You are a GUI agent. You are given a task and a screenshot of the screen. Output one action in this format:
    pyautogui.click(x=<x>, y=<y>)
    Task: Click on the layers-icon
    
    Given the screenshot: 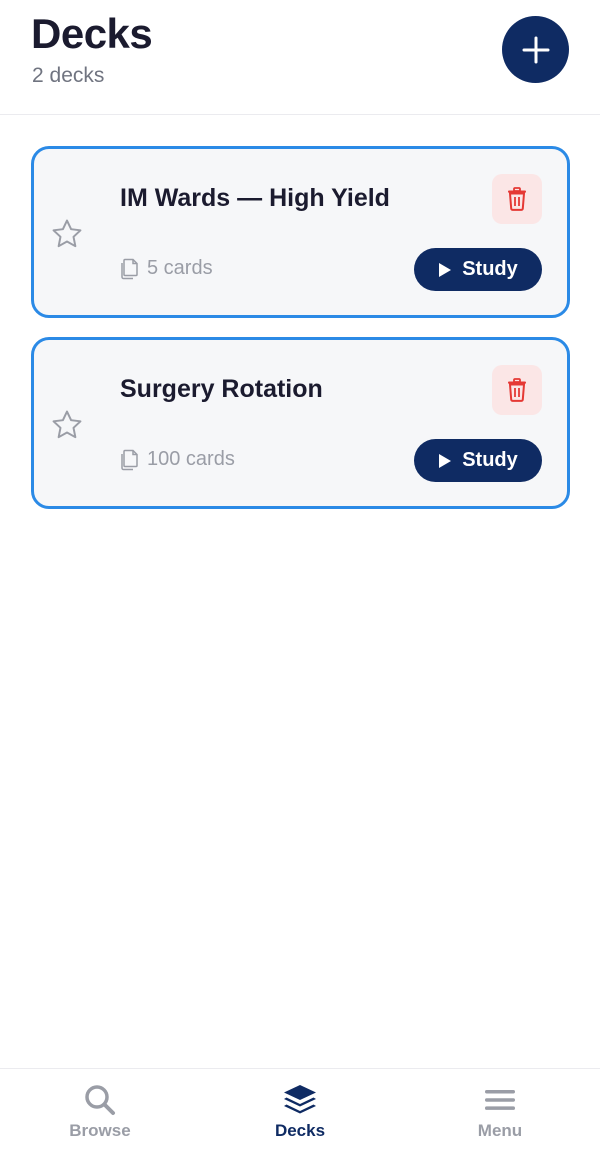 What is the action you would take?
    pyautogui.click(x=300, y=1099)
    